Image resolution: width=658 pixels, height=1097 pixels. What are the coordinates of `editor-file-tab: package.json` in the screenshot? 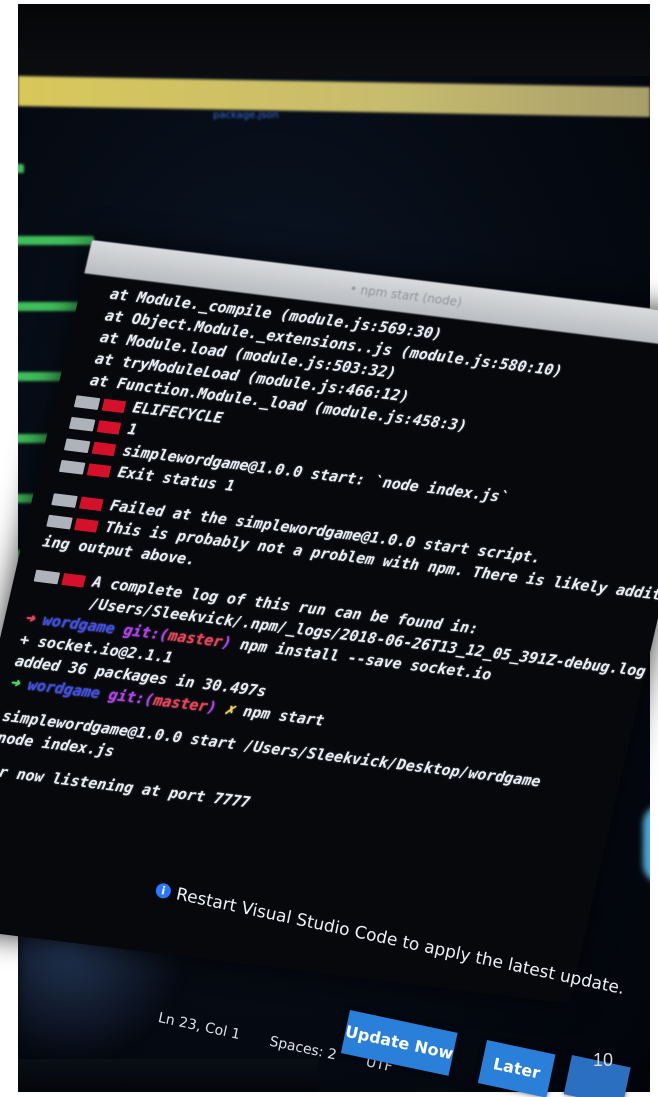 It's located at (246, 115).